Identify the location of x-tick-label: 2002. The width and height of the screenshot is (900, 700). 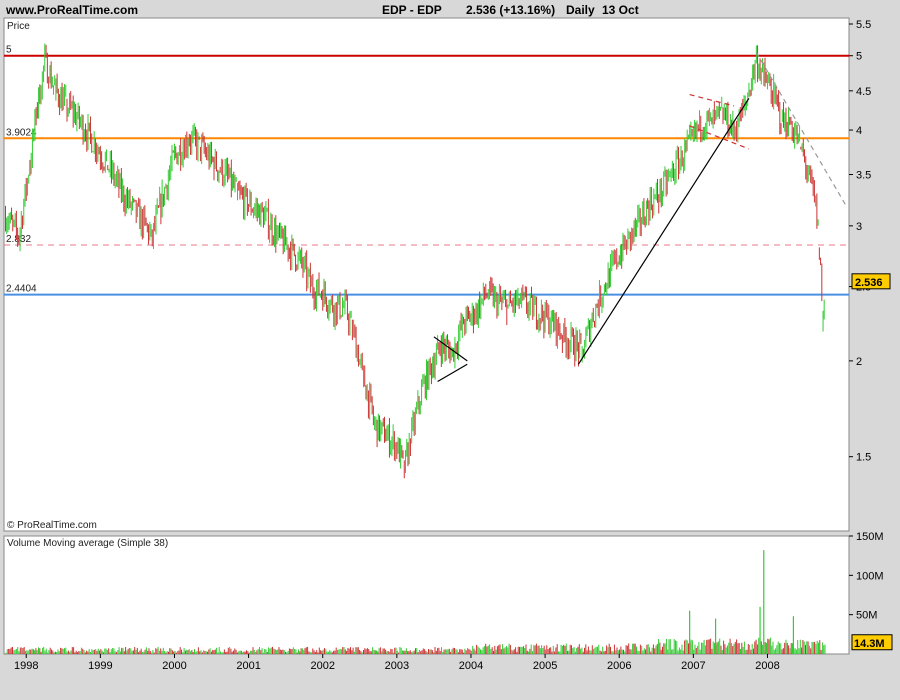
(322, 666).